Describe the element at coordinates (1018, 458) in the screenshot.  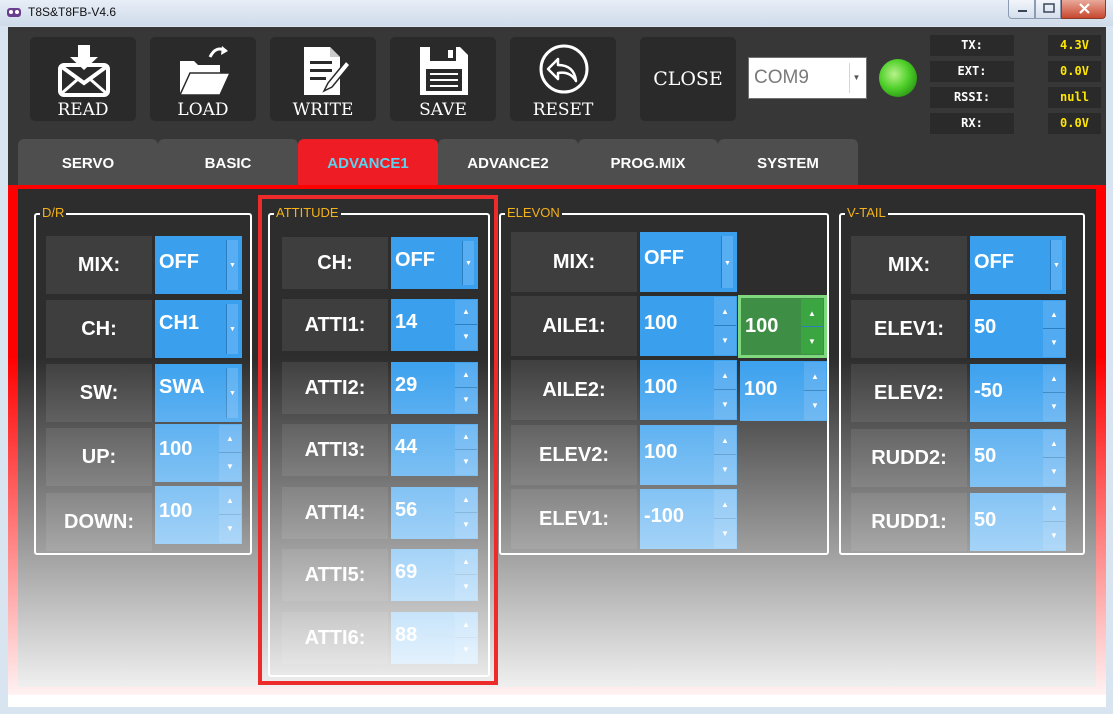
I see `vtail-rudd2-spinbox: 50 ▲ ▼` at that location.